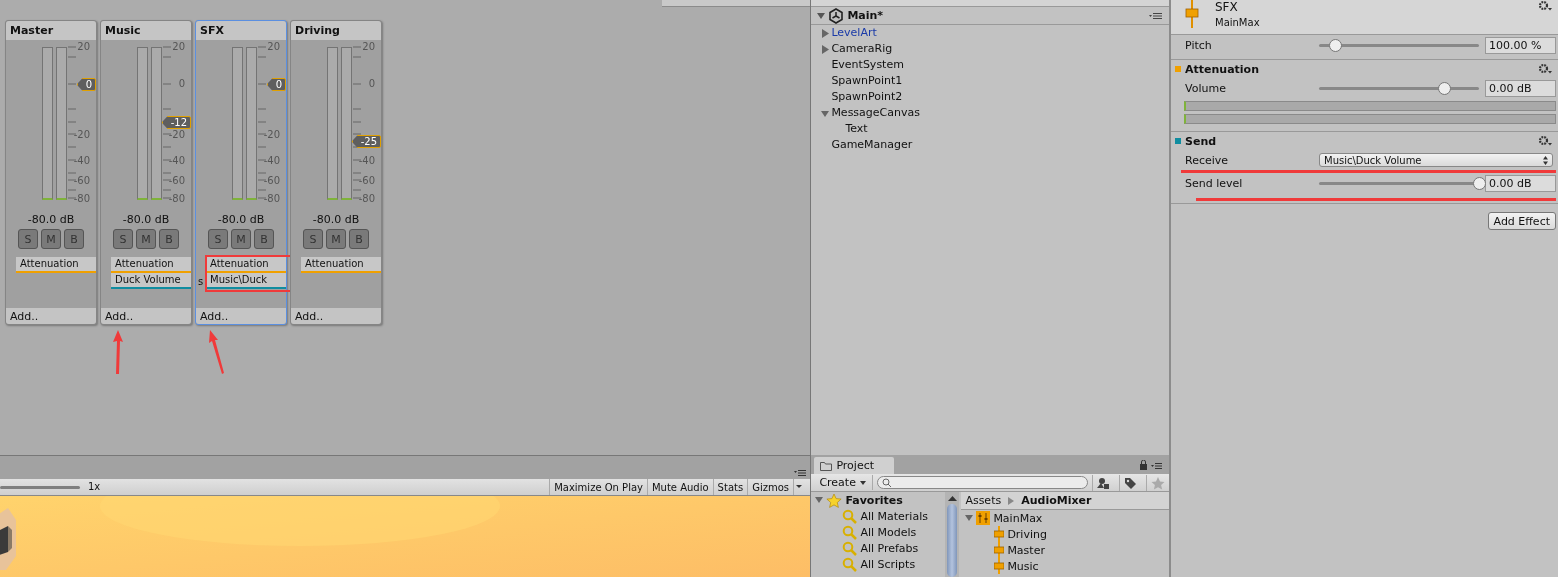 This screenshot has width=1558, height=577. I want to click on add-effect-button: Add Effect, so click(1521, 221).